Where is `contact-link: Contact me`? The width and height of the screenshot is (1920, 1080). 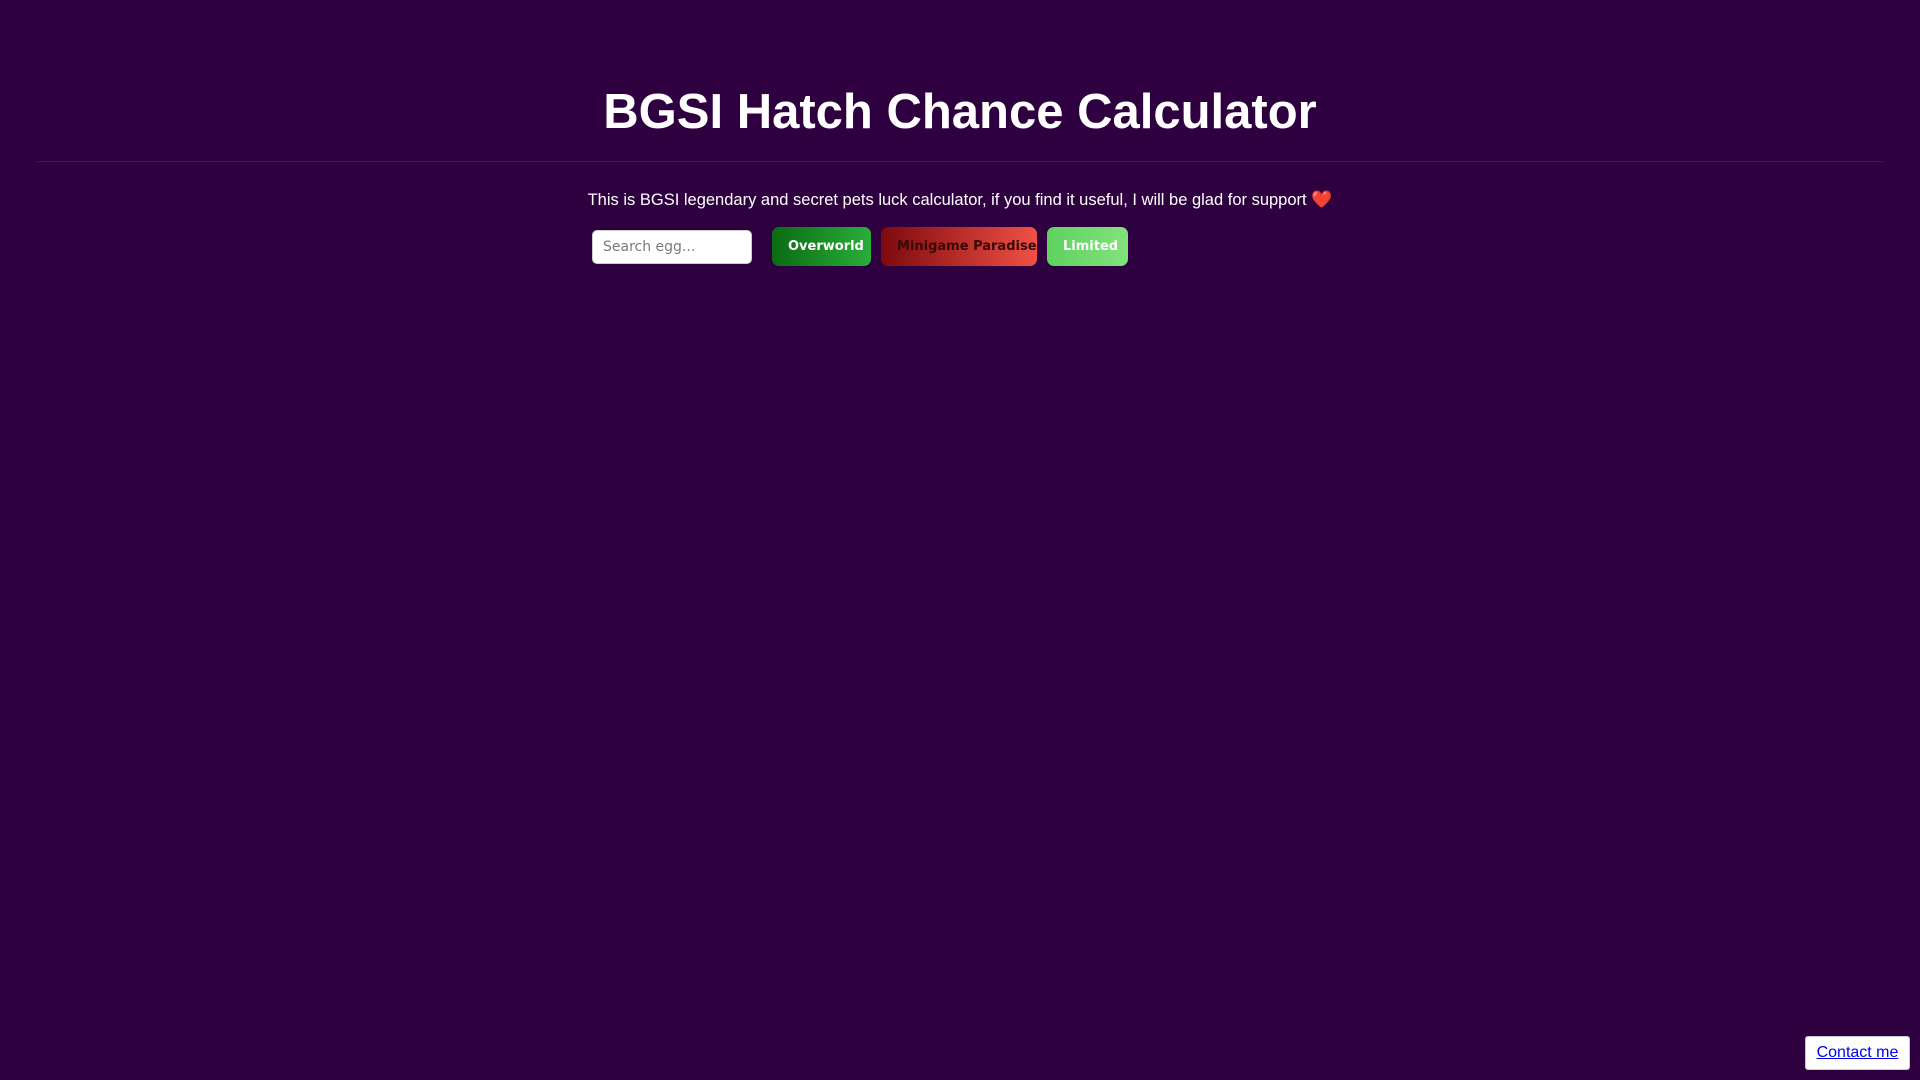 contact-link: Contact me is located at coordinates (1858, 1053).